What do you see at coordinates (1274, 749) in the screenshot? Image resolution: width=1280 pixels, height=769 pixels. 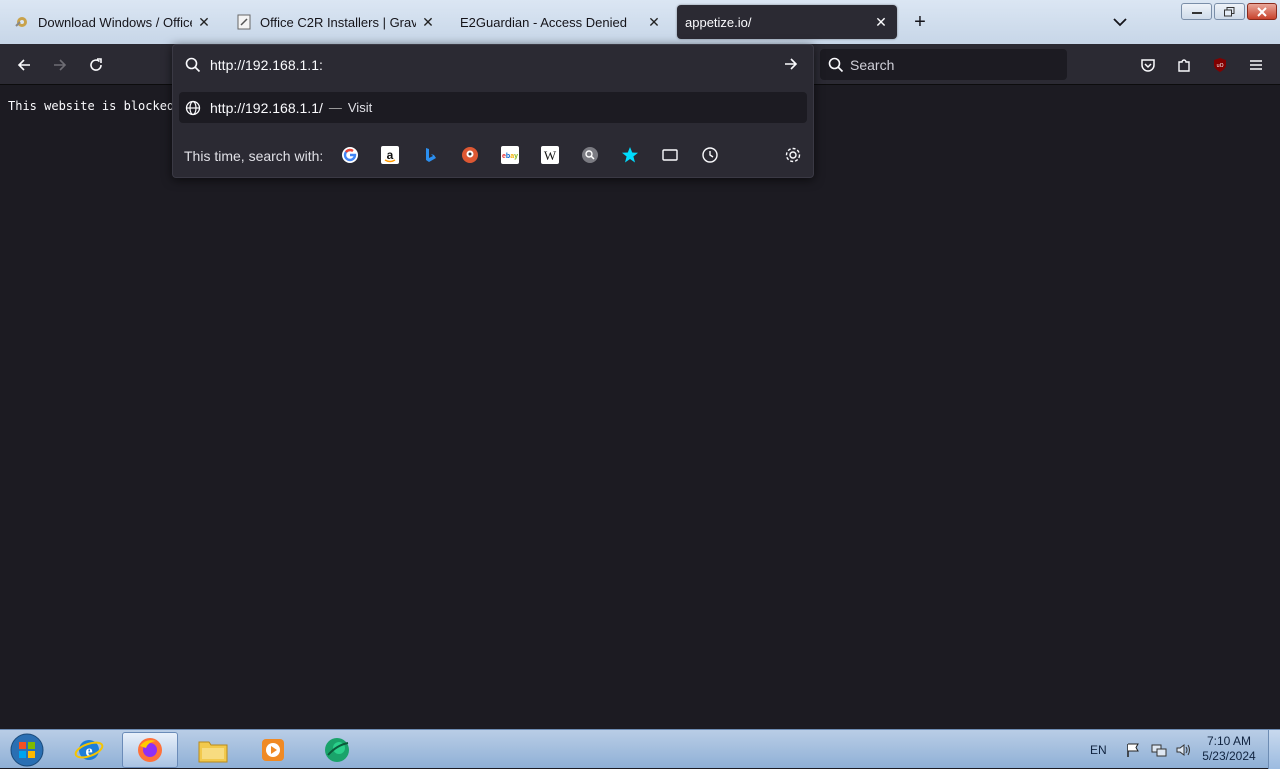 I see `show-desktop-button` at bounding box center [1274, 749].